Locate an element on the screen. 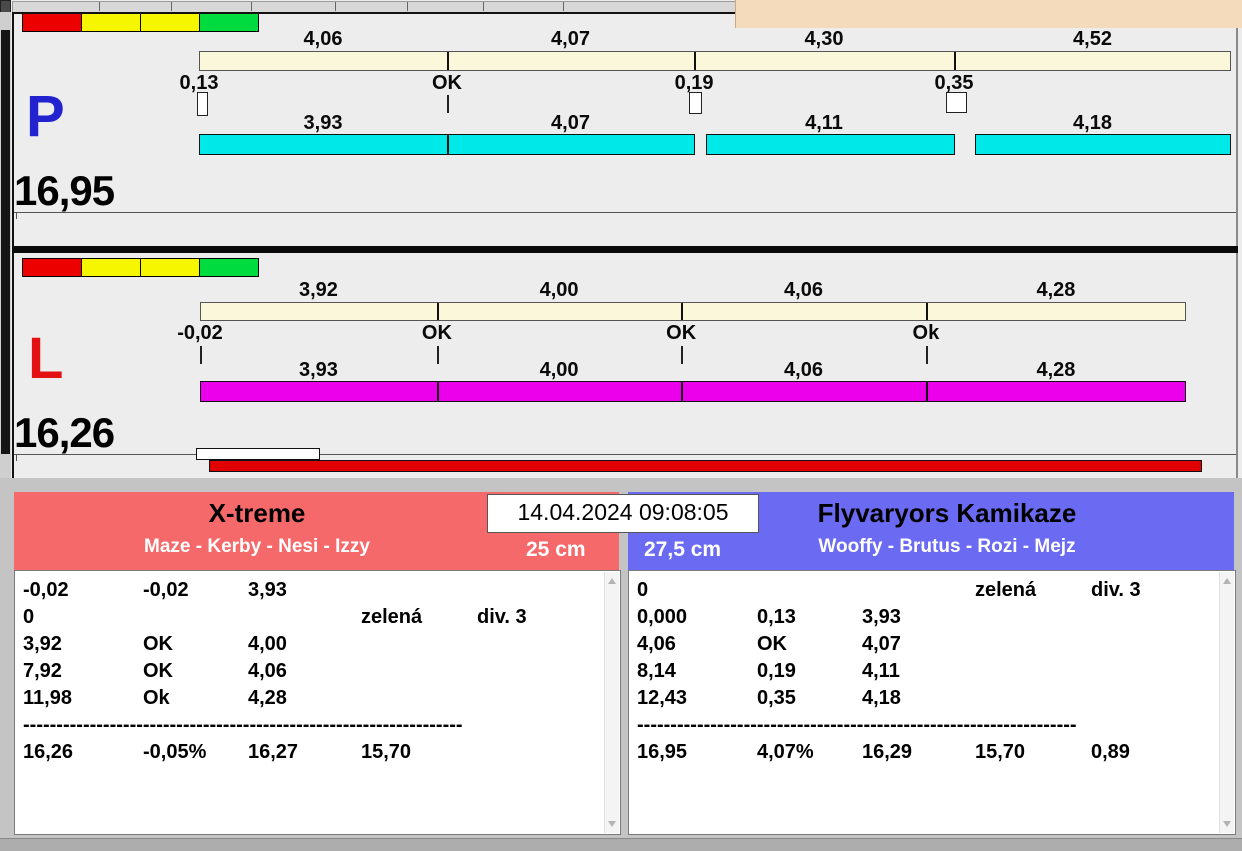  left-scrollbar is located at coordinates (5, 245).